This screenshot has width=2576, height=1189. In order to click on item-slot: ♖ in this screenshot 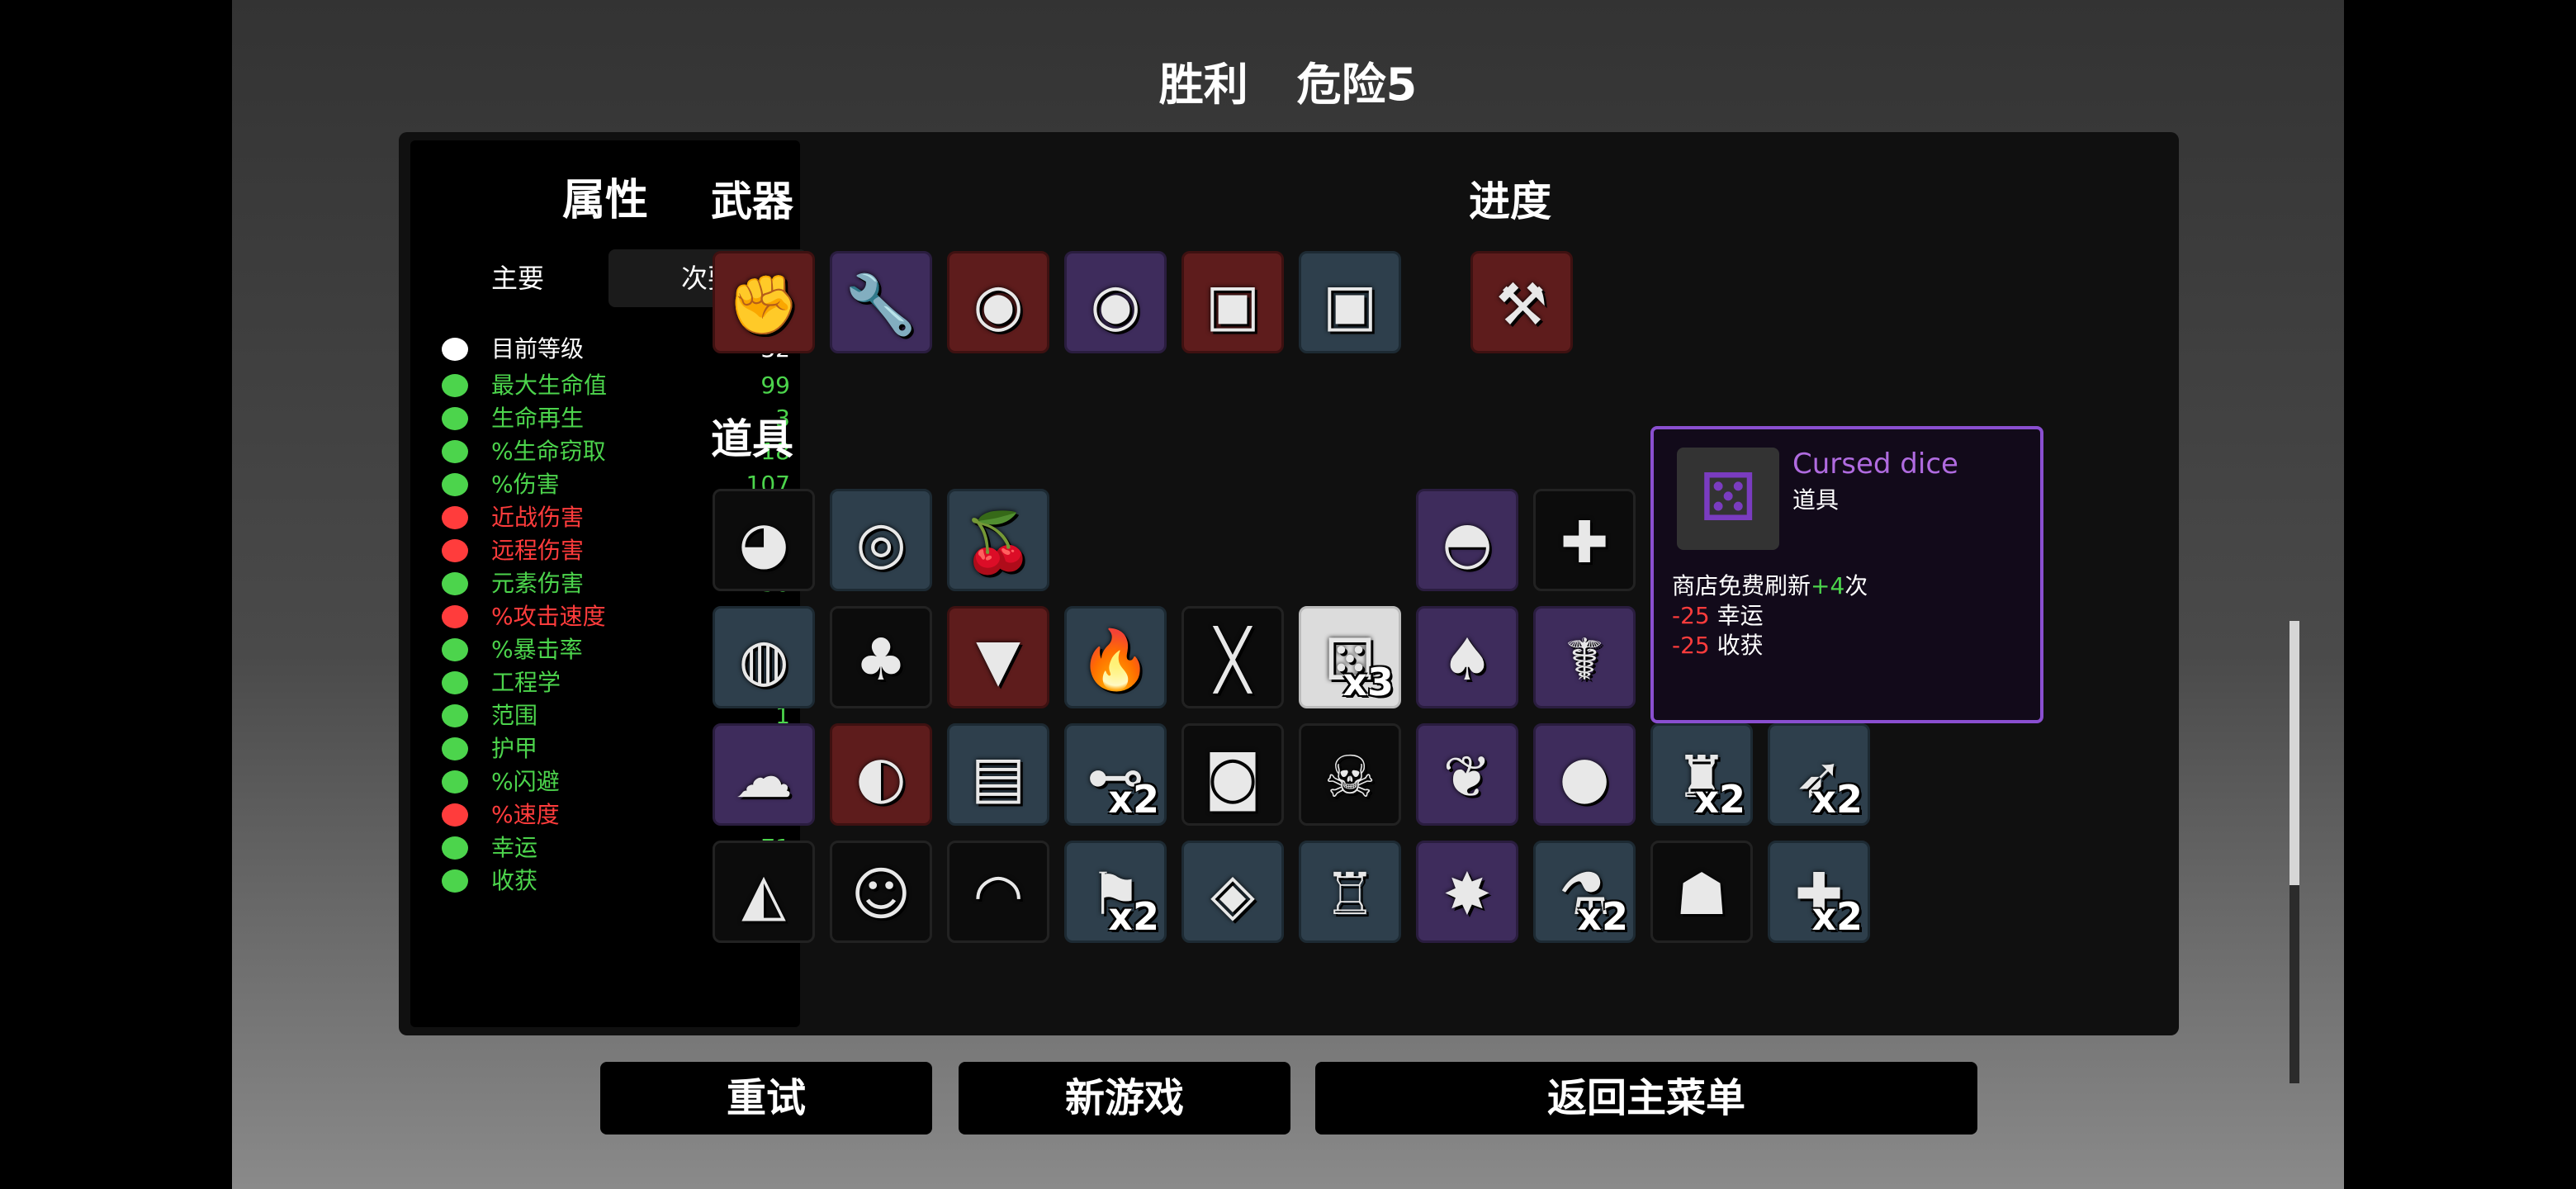, I will do `click(1350, 892)`.